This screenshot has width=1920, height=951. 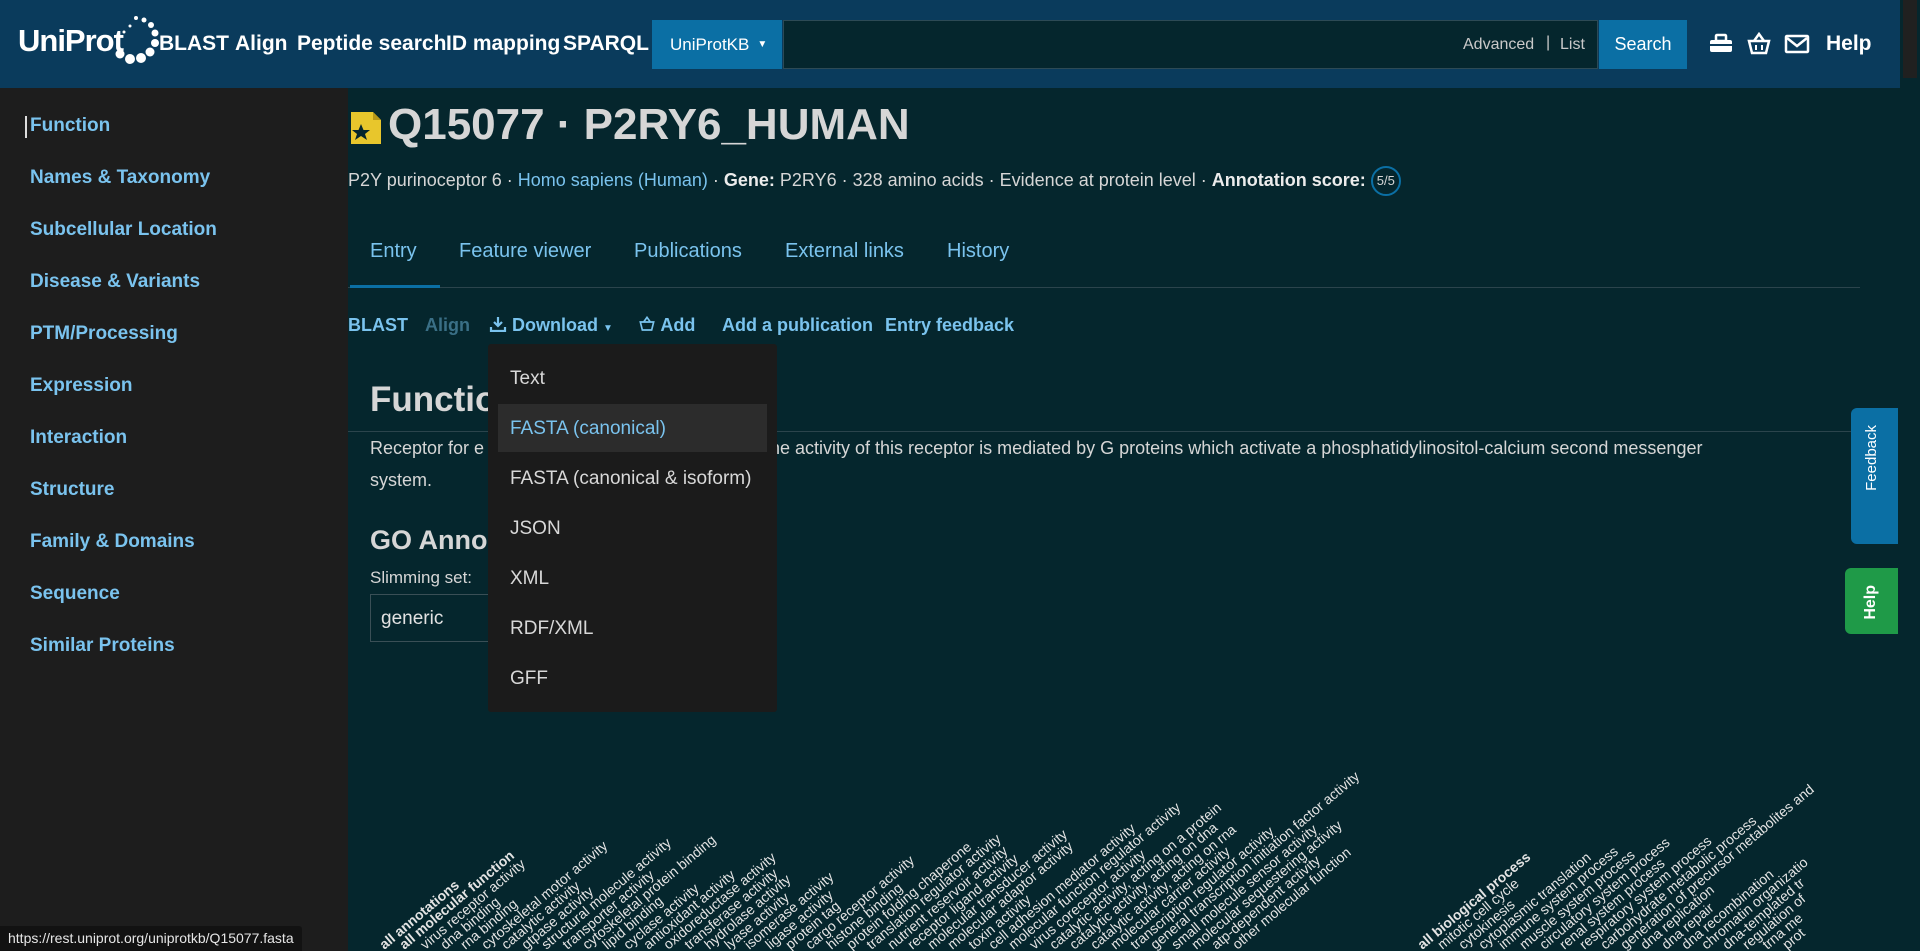 What do you see at coordinates (421, 577) in the screenshot?
I see `slimming-set-label: Slimming set:` at bounding box center [421, 577].